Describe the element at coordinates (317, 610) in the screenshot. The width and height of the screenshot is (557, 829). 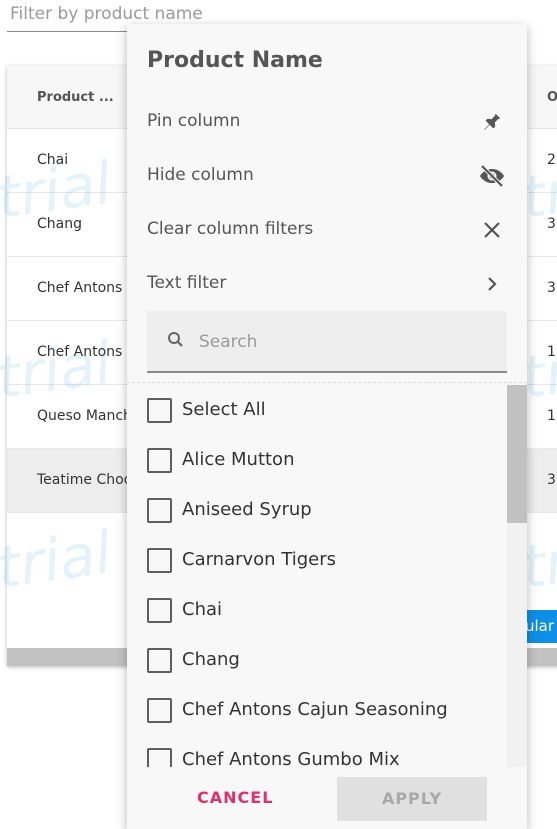
I see `list-item: Chai` at that location.